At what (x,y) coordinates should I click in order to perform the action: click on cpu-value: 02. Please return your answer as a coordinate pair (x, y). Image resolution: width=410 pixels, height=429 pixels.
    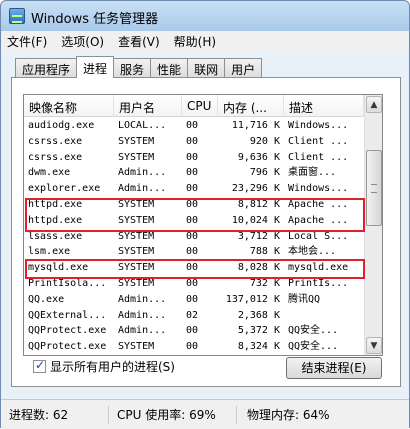
    Looking at the image, I should click on (192, 315).